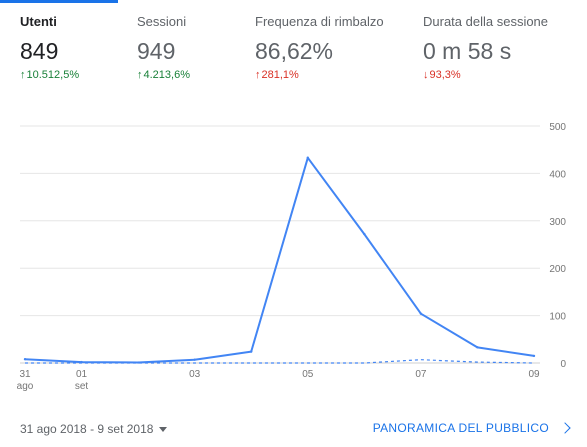 This screenshot has height=447, width=587. I want to click on metric-value: 86,62%, so click(294, 51).